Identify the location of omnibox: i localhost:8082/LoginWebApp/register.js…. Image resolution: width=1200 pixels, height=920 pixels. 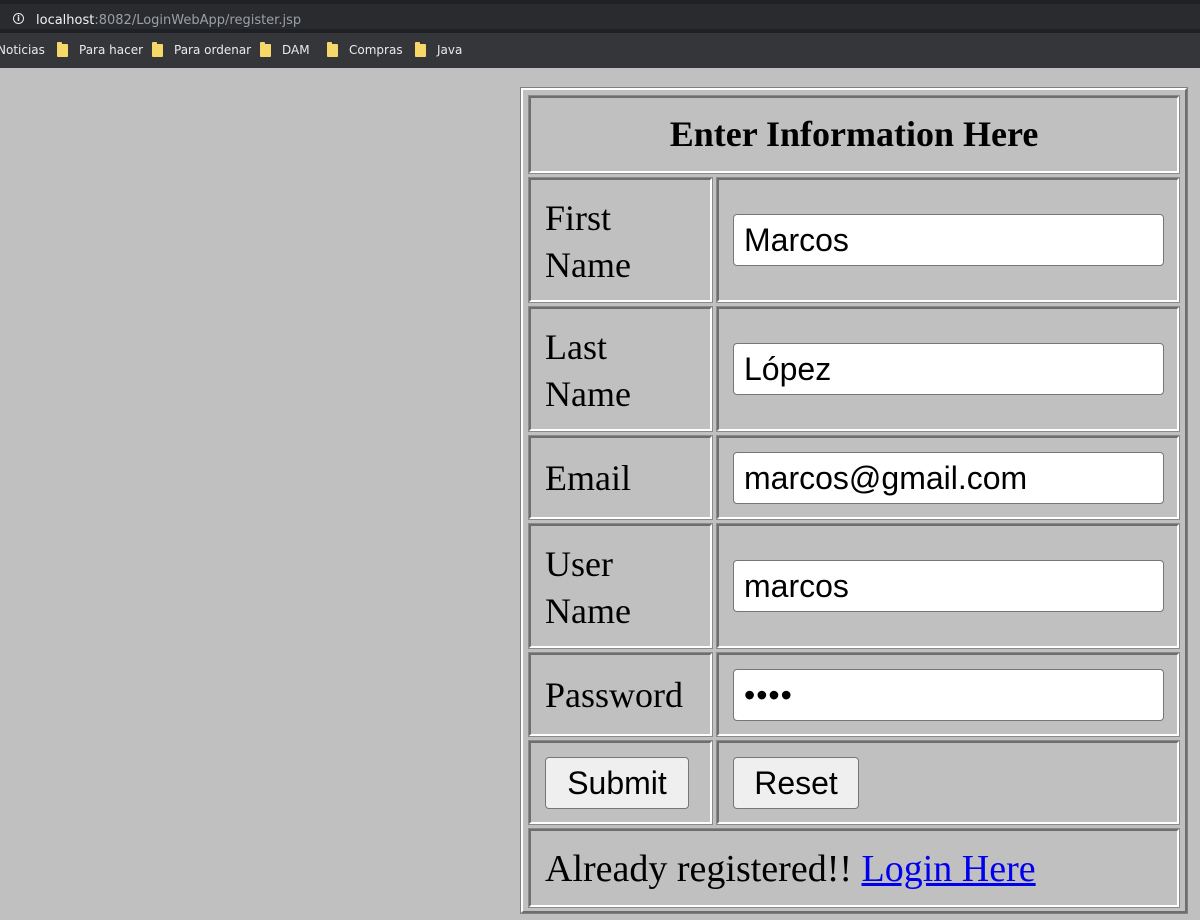
(600, 16).